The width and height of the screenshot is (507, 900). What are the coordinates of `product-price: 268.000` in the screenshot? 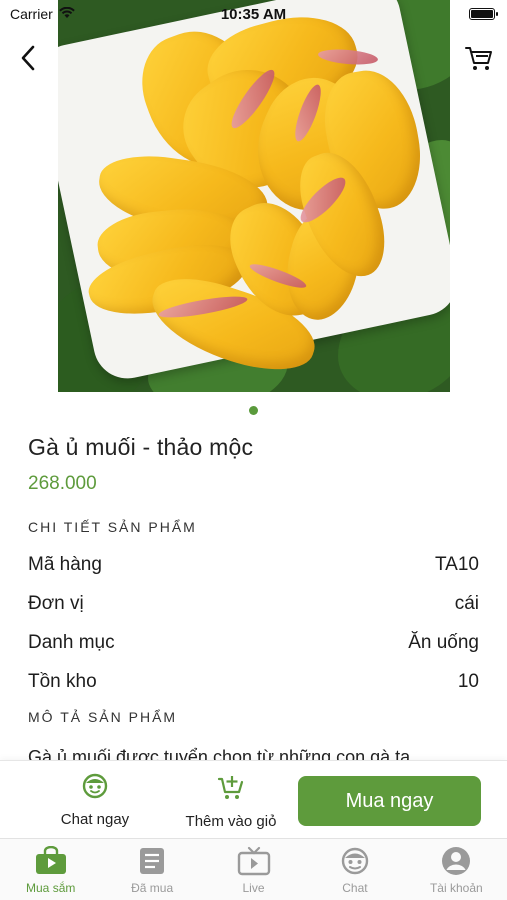 It's located at (62, 483).